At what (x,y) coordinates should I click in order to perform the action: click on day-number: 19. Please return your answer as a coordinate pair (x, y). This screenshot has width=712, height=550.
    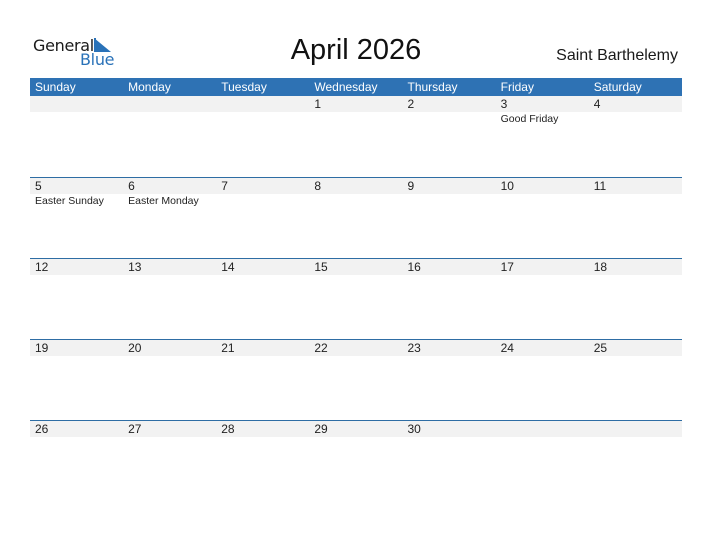
    Looking at the image, I should click on (42, 348).